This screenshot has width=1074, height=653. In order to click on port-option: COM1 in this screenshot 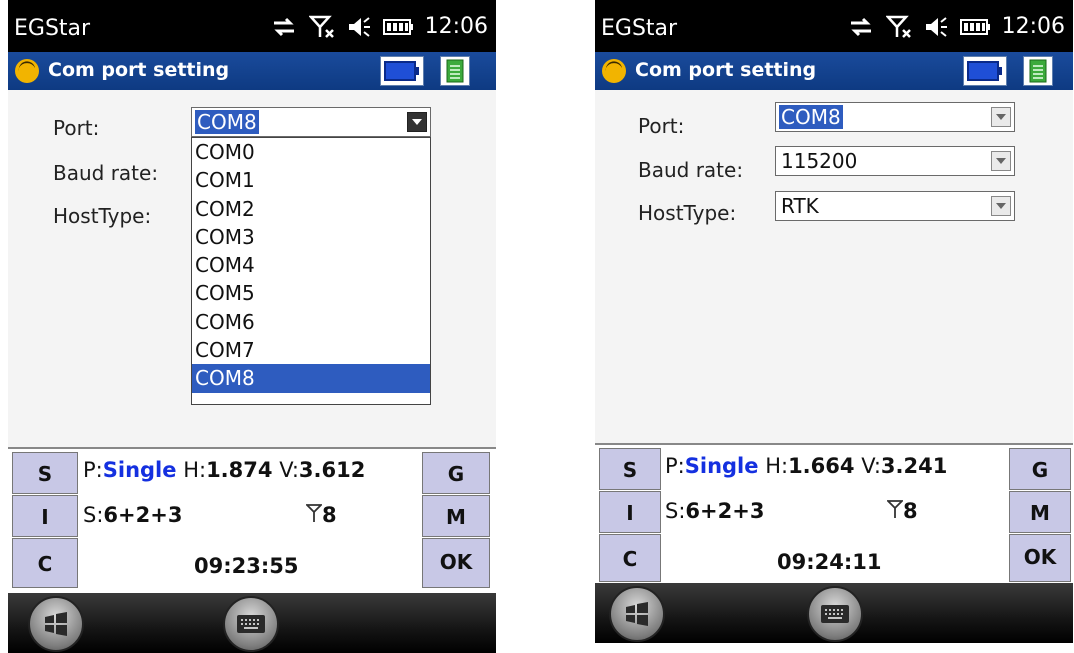, I will do `click(311, 180)`.